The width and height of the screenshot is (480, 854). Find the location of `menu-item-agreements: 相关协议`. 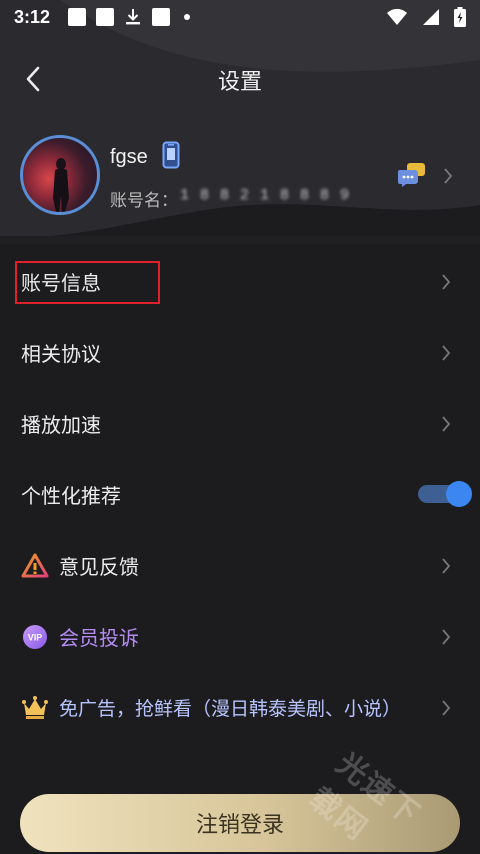

menu-item-agreements: 相关协议 is located at coordinates (240, 352).